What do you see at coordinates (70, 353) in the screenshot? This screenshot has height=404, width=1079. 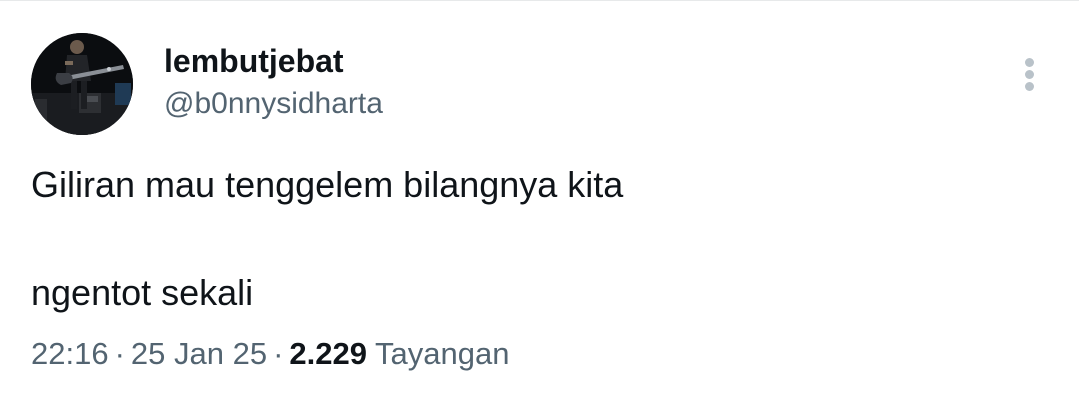 I see `tweet-time: 22:16` at bounding box center [70, 353].